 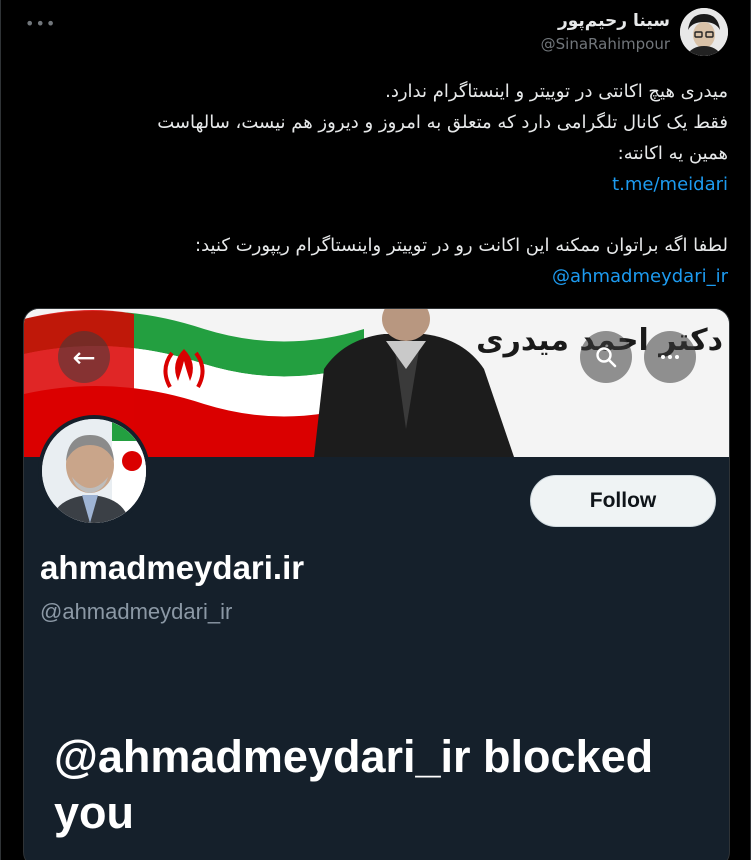 What do you see at coordinates (704, 32) in the screenshot?
I see `author-avatar` at bounding box center [704, 32].